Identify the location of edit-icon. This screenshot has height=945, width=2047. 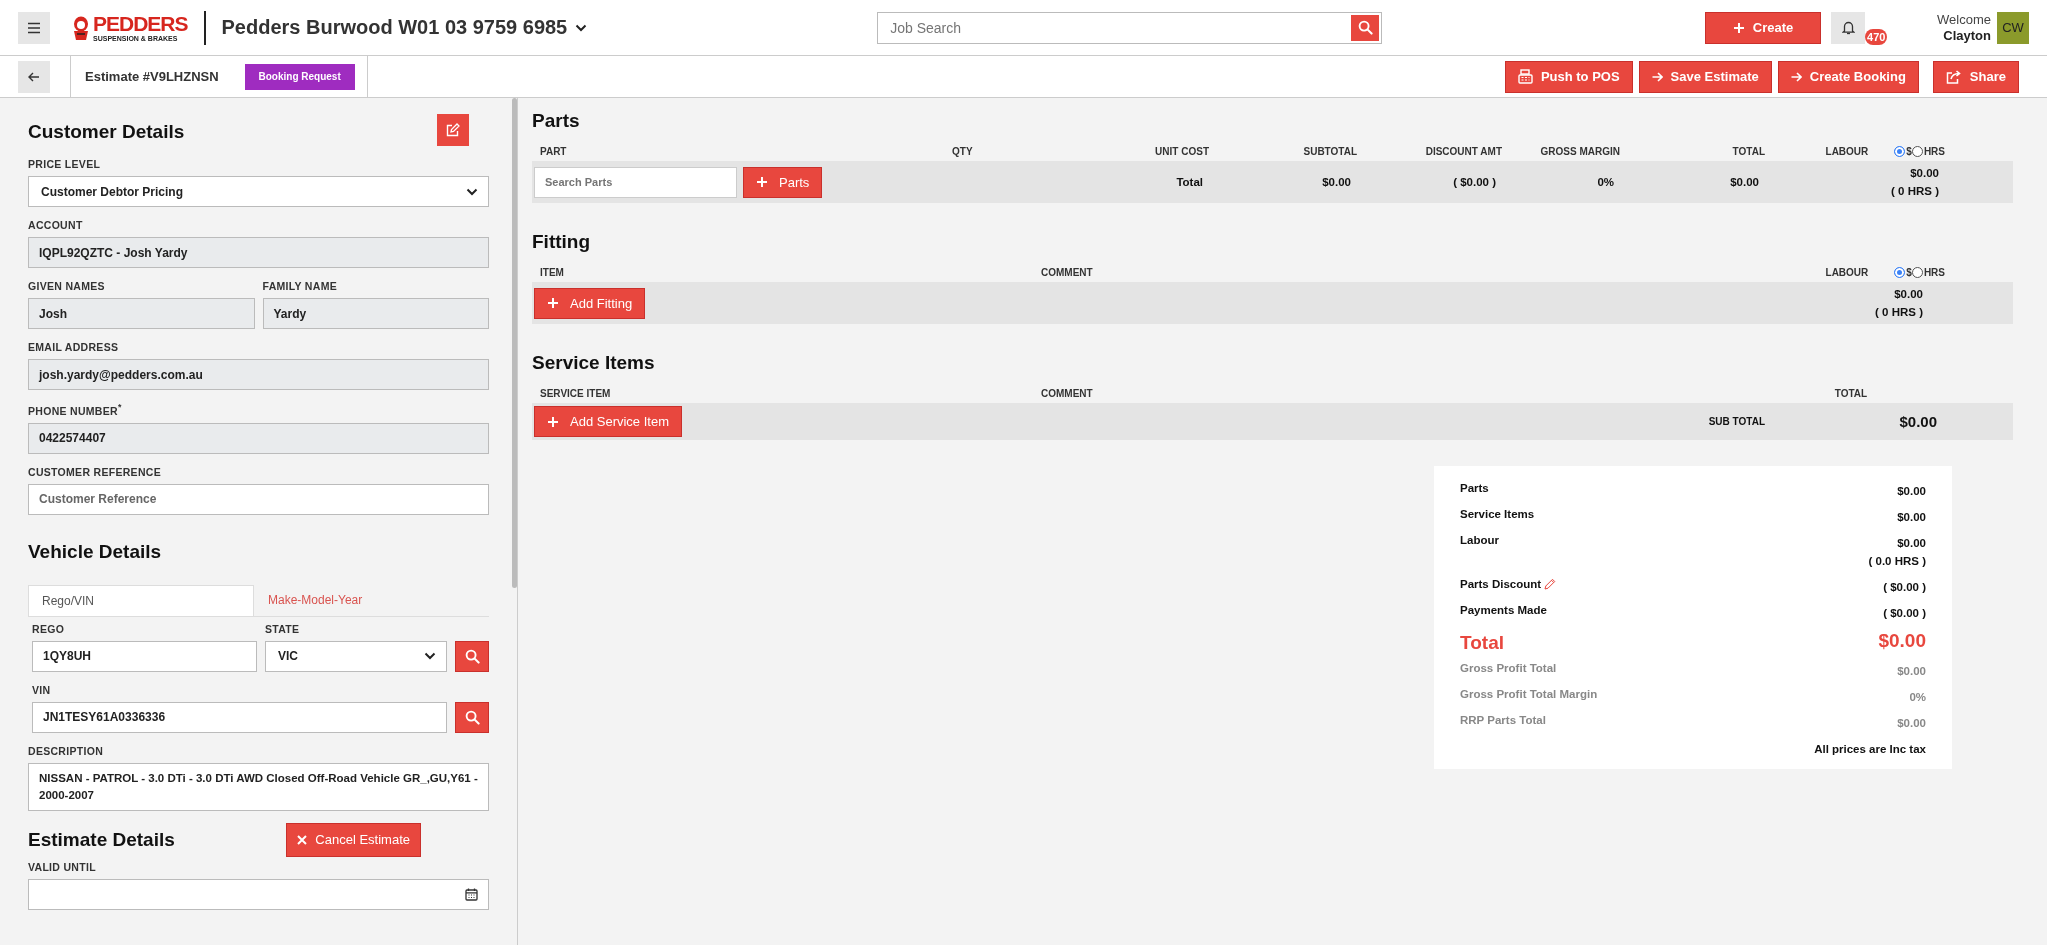
(453, 130).